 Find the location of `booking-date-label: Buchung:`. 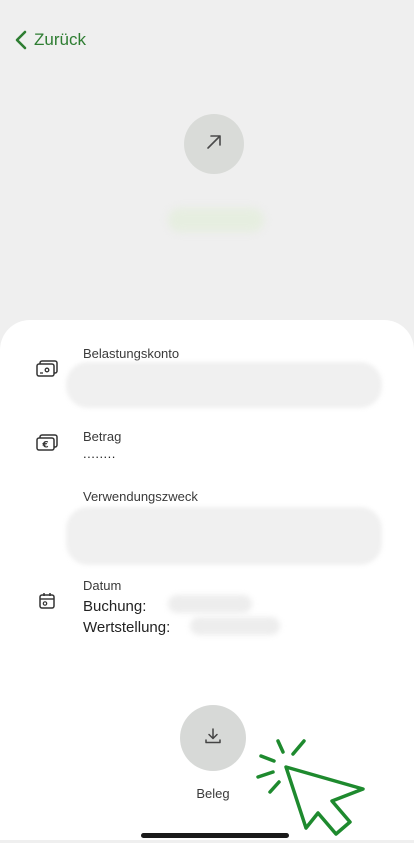

booking-date-label: Buchung: is located at coordinates (115, 606).